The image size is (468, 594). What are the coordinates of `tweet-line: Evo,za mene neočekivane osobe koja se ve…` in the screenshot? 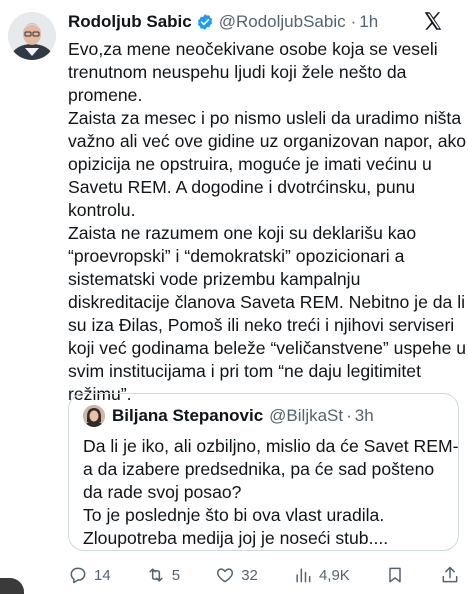 It's located at (253, 49).